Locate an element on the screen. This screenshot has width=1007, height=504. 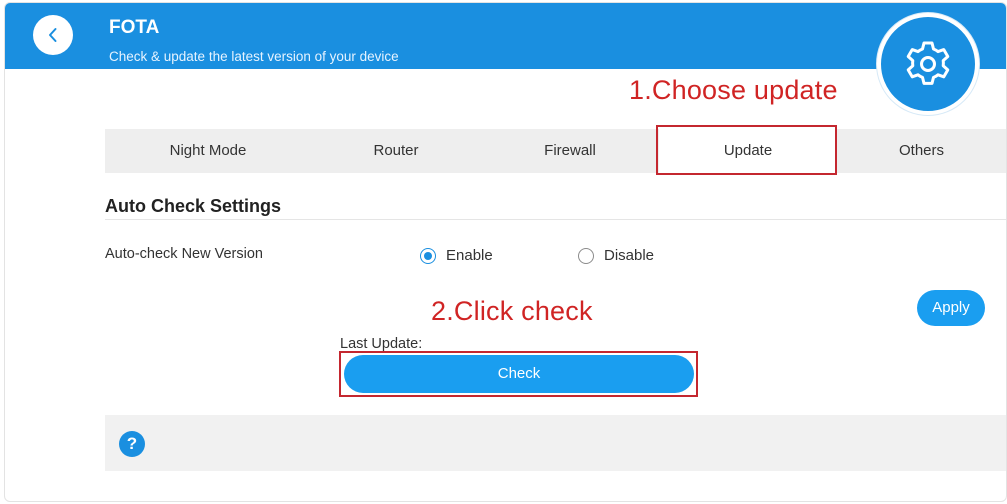
annotation-box-check is located at coordinates (518, 374).